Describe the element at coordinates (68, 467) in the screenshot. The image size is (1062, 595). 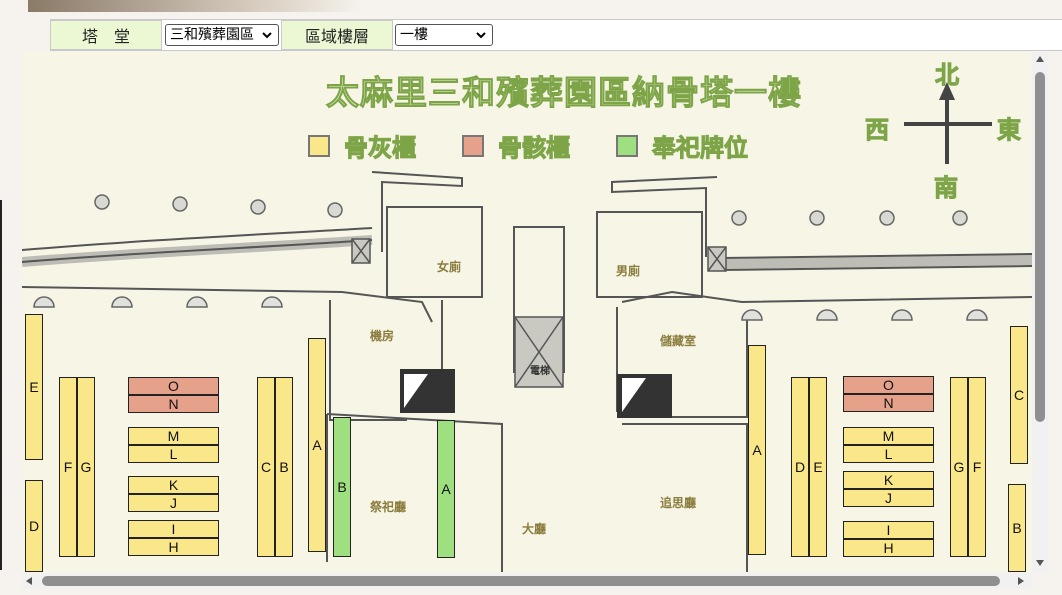
I see `cabinet-left-F: F` at that location.